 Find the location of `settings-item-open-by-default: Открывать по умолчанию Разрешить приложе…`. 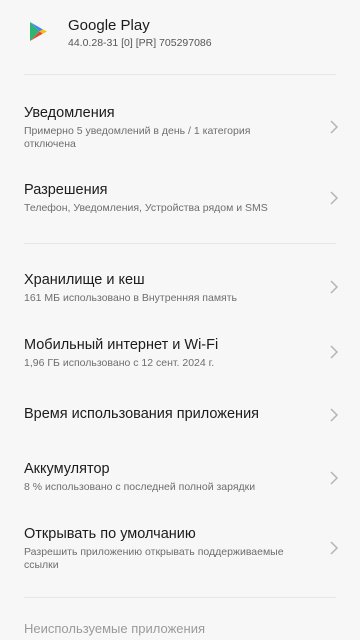

settings-item-open-by-default: Открывать по умолчанию Разрешить приложе… is located at coordinates (180, 548).